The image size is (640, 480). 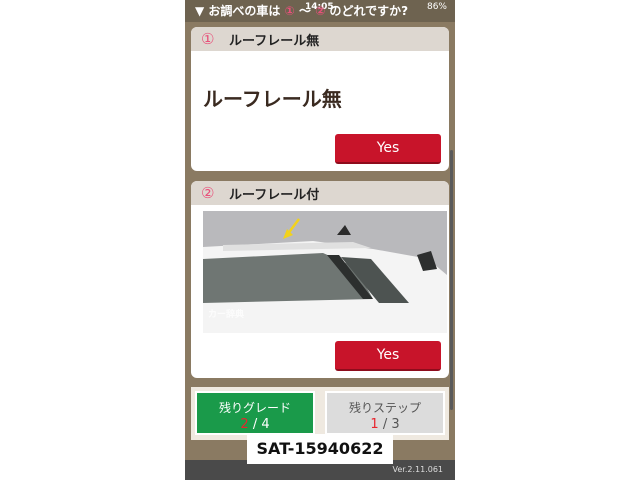 What do you see at coordinates (274, 195) in the screenshot?
I see `option-title: ルーフレール付` at bounding box center [274, 195].